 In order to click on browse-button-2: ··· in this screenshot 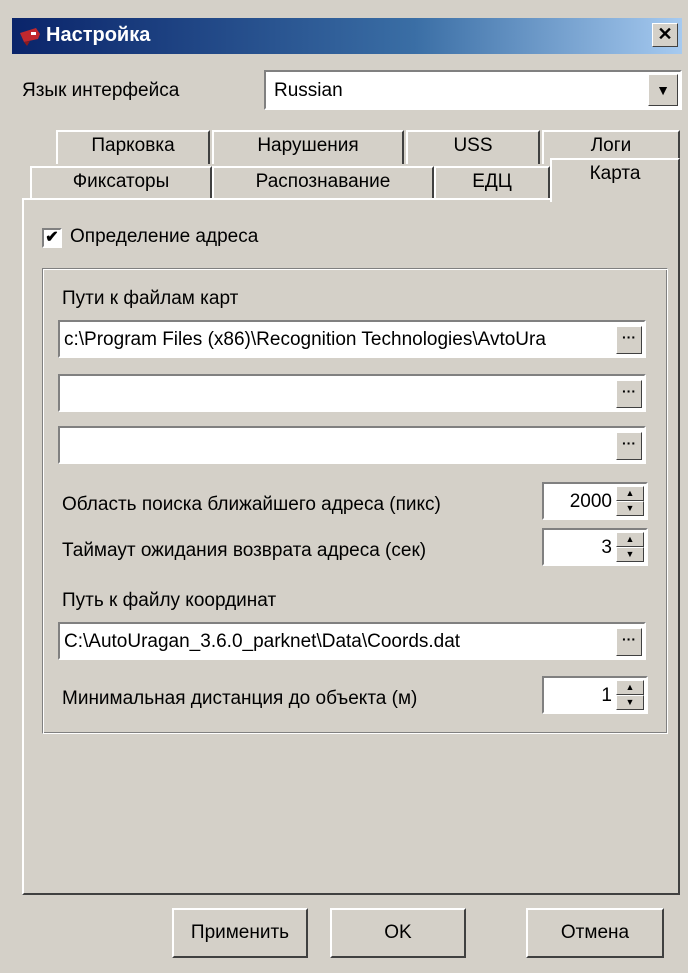, I will do `click(629, 394)`.